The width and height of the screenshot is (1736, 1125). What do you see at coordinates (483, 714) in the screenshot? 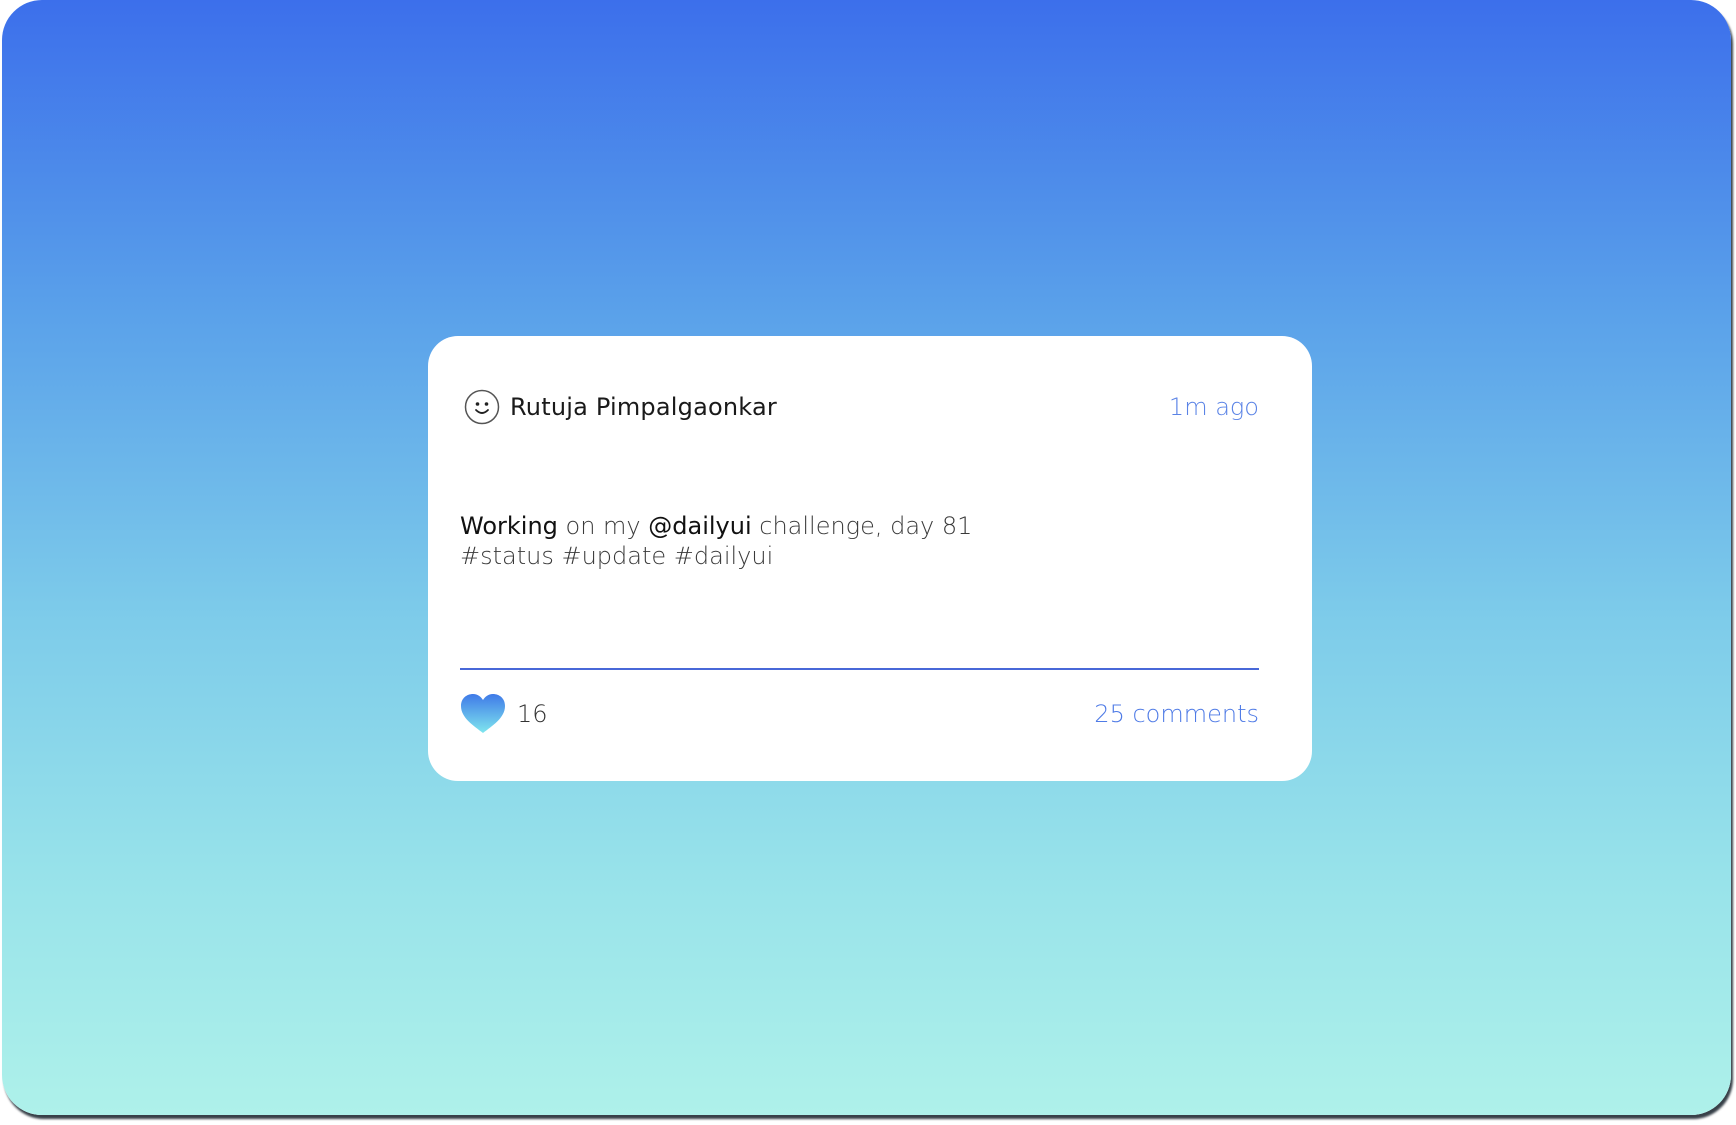
I see `heart-icon` at bounding box center [483, 714].